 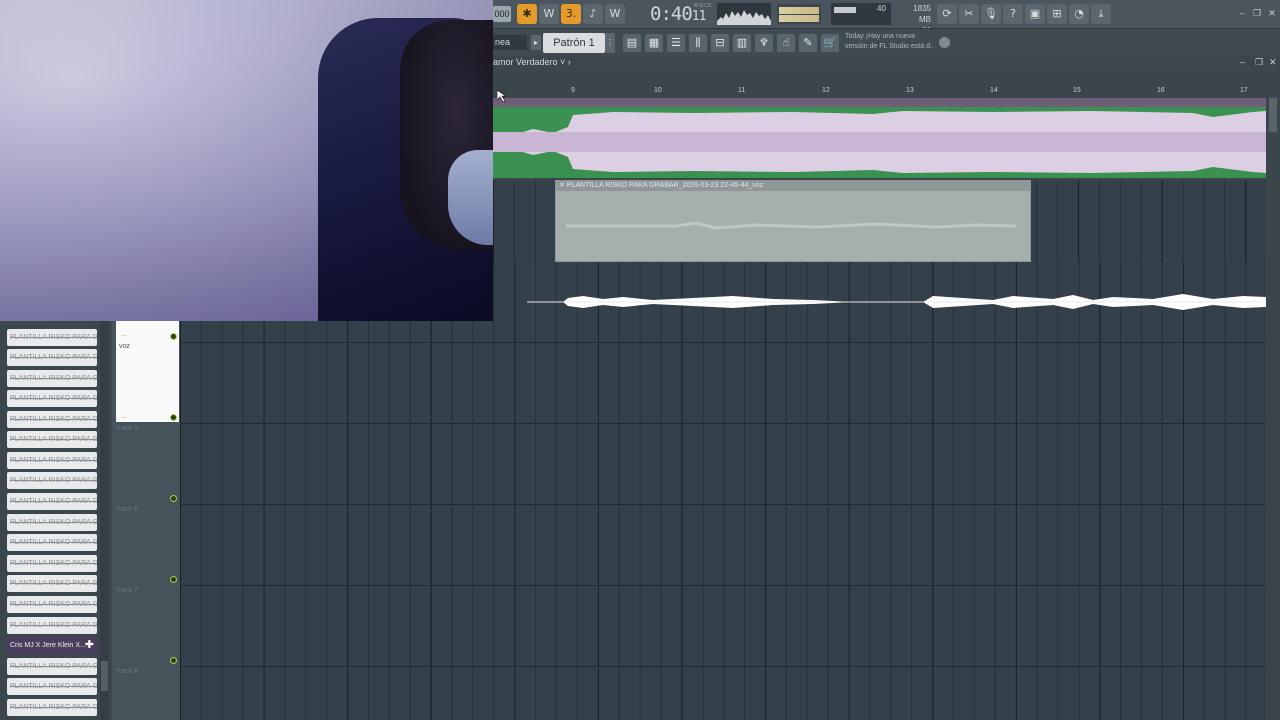 I want to click on oscilloscope-display, so click(x=744, y=14).